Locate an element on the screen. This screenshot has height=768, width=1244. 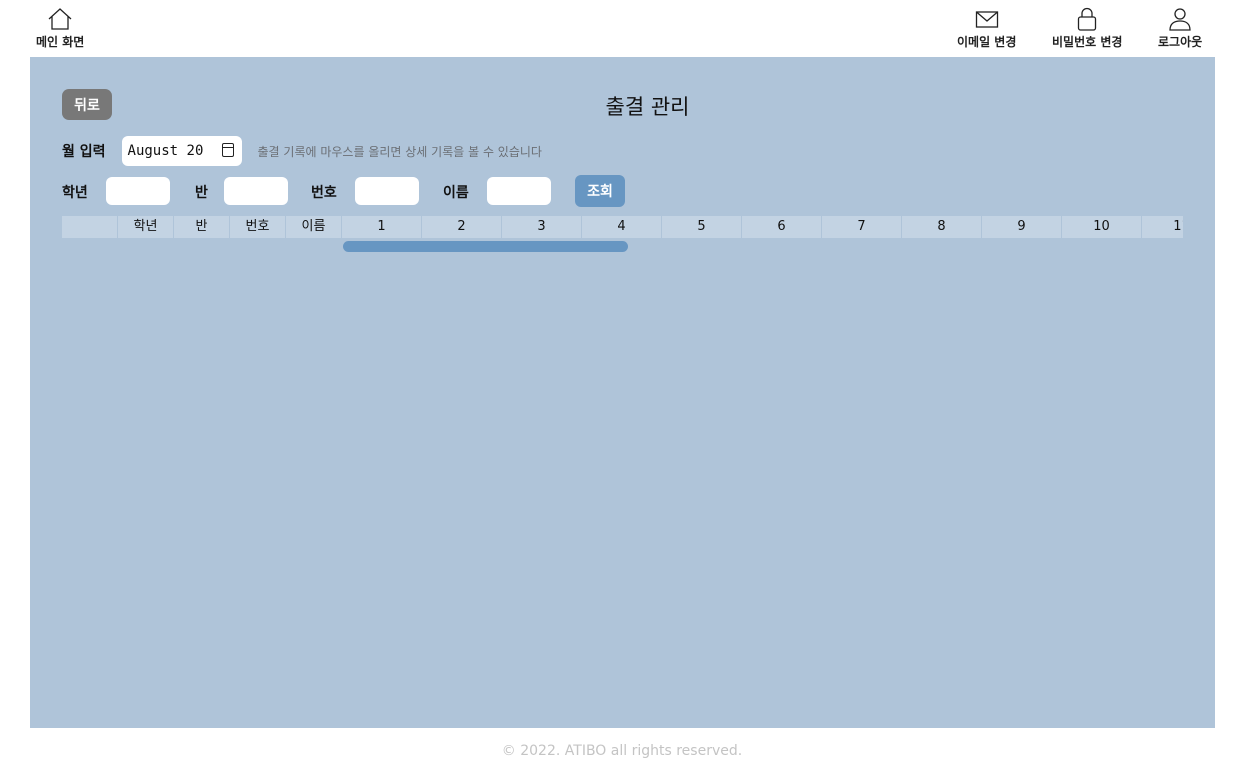
header-day-7: 7 is located at coordinates (862, 227).